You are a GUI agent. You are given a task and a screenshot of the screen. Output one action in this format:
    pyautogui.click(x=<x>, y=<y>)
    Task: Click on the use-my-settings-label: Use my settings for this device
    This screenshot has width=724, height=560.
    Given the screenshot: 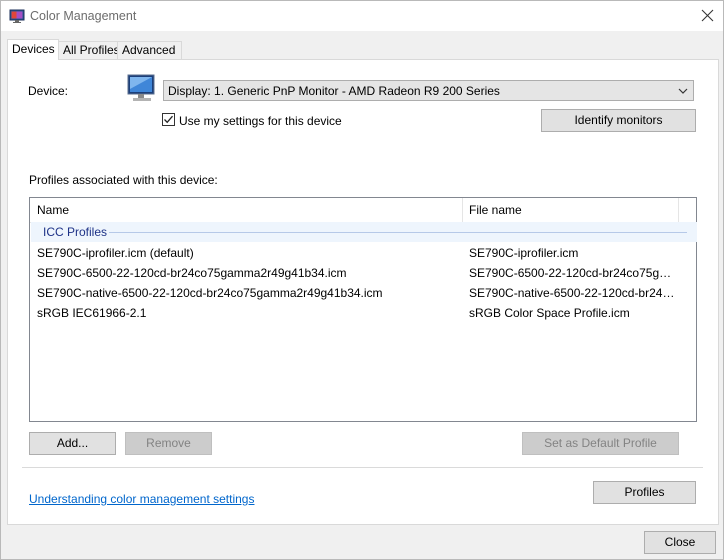 What is the action you would take?
    pyautogui.click(x=260, y=121)
    